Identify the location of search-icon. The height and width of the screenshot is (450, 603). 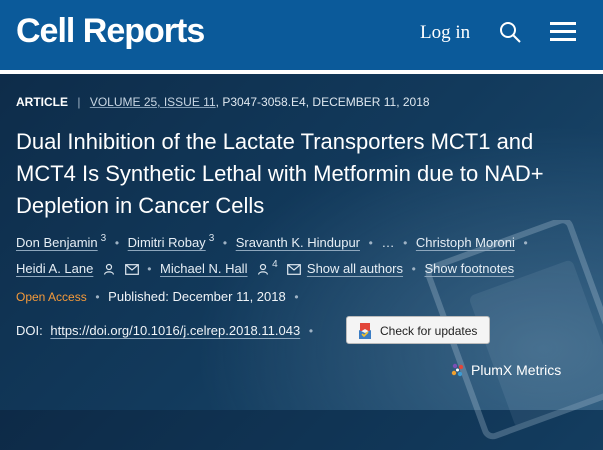
(510, 32).